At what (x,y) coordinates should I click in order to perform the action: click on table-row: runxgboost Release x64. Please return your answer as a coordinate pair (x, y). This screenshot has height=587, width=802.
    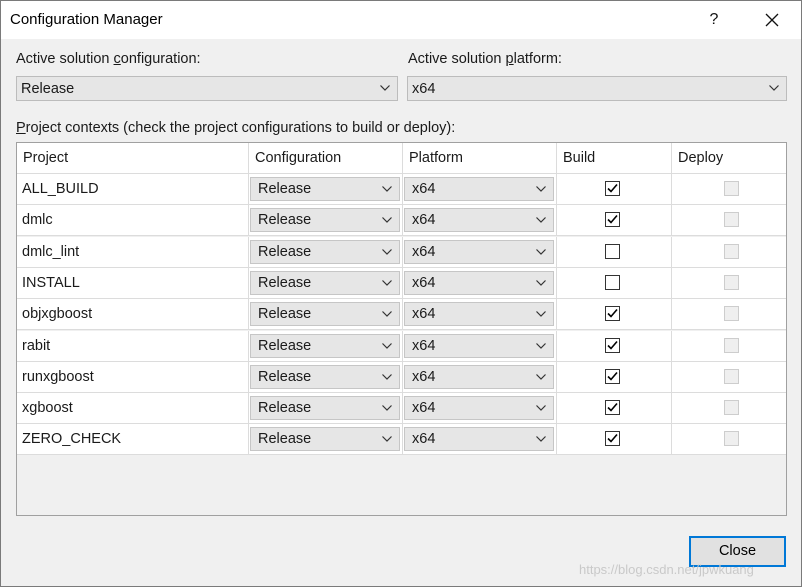
    Looking at the image, I should click on (401, 377).